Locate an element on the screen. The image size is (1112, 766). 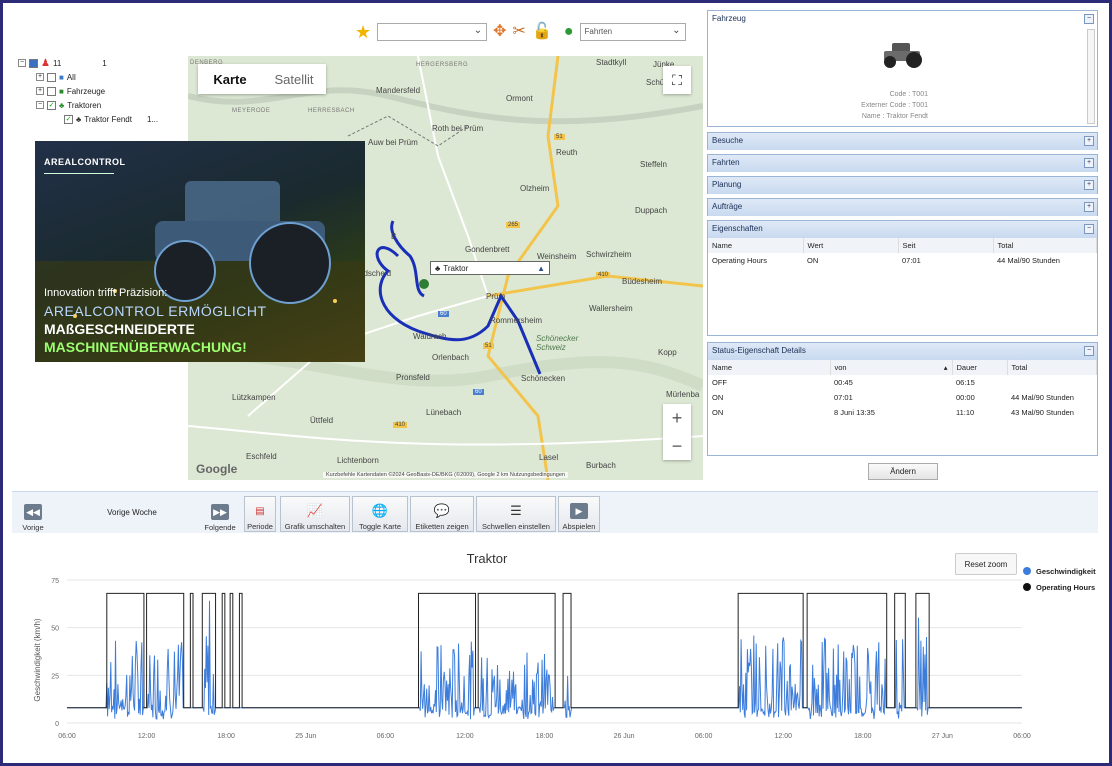
button-label: Folgende is located at coordinates (220, 527).